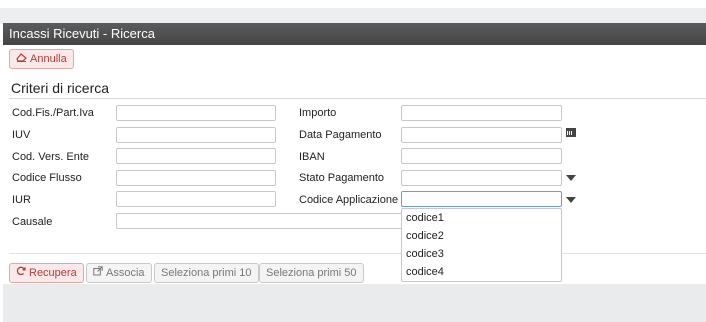  What do you see at coordinates (98, 273) in the screenshot?
I see `external-link-icon` at bounding box center [98, 273].